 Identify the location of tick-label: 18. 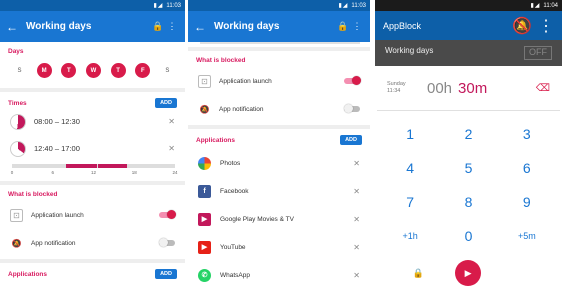
(134, 172).